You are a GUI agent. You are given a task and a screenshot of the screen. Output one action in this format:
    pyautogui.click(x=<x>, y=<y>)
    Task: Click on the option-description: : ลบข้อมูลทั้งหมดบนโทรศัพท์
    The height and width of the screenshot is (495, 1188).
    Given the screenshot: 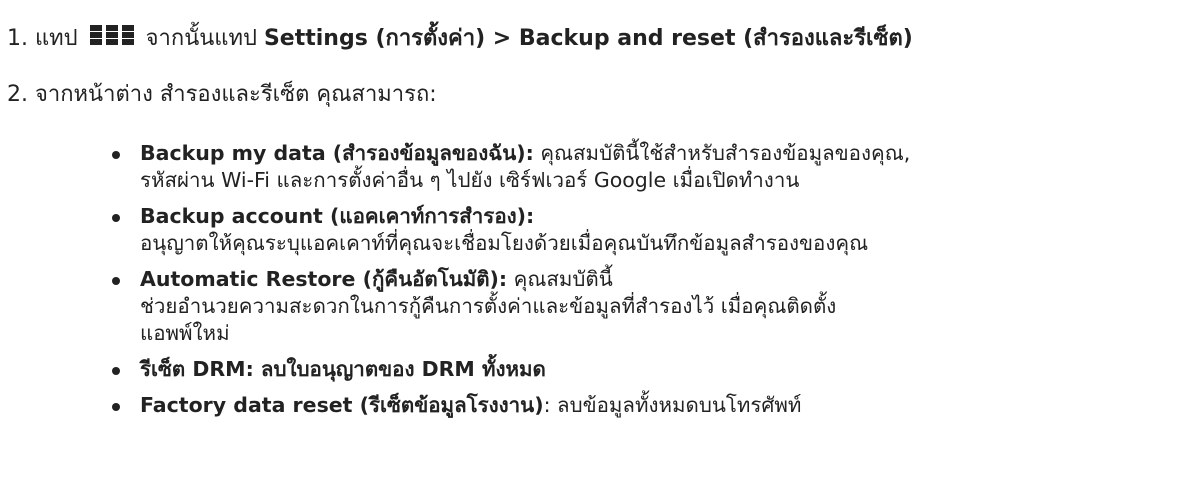 What is the action you would take?
    pyautogui.click(x=672, y=405)
    